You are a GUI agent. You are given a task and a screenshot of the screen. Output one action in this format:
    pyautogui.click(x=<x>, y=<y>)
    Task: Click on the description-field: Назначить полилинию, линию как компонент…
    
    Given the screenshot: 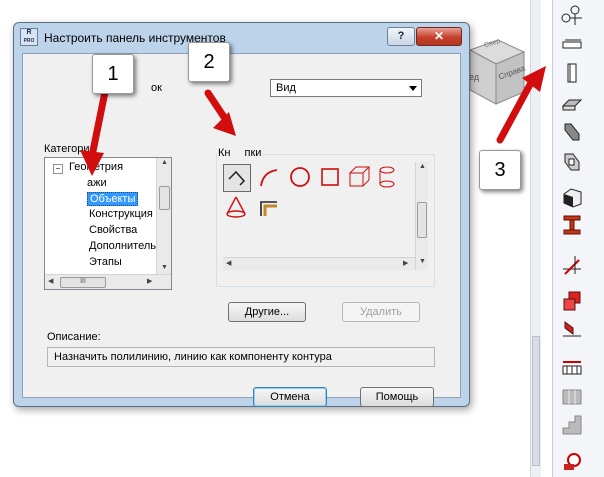 What is the action you would take?
    pyautogui.click(x=241, y=357)
    